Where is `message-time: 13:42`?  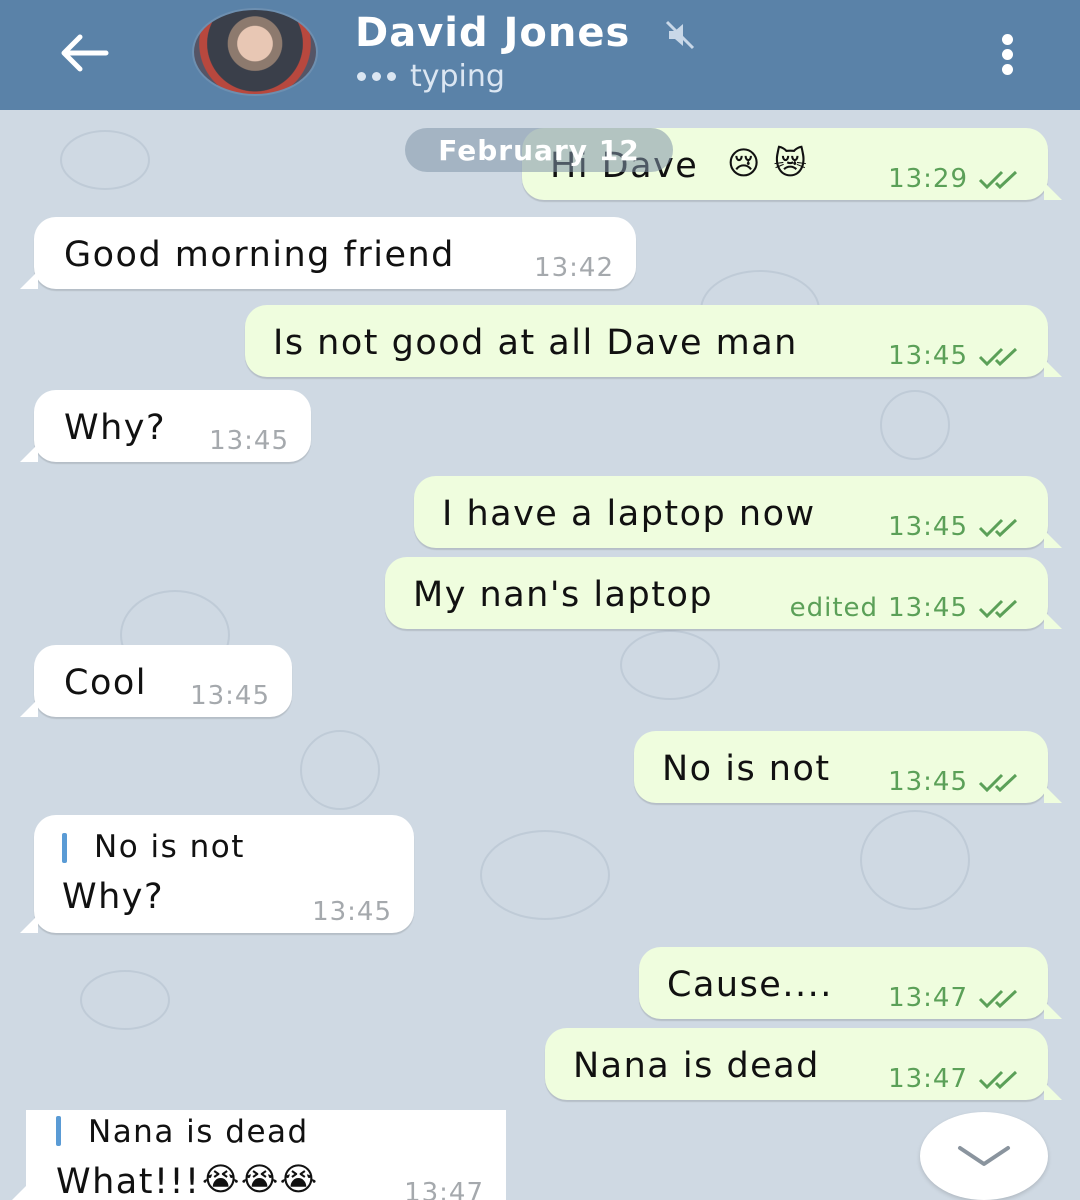
message-time: 13:42 is located at coordinates (574, 268).